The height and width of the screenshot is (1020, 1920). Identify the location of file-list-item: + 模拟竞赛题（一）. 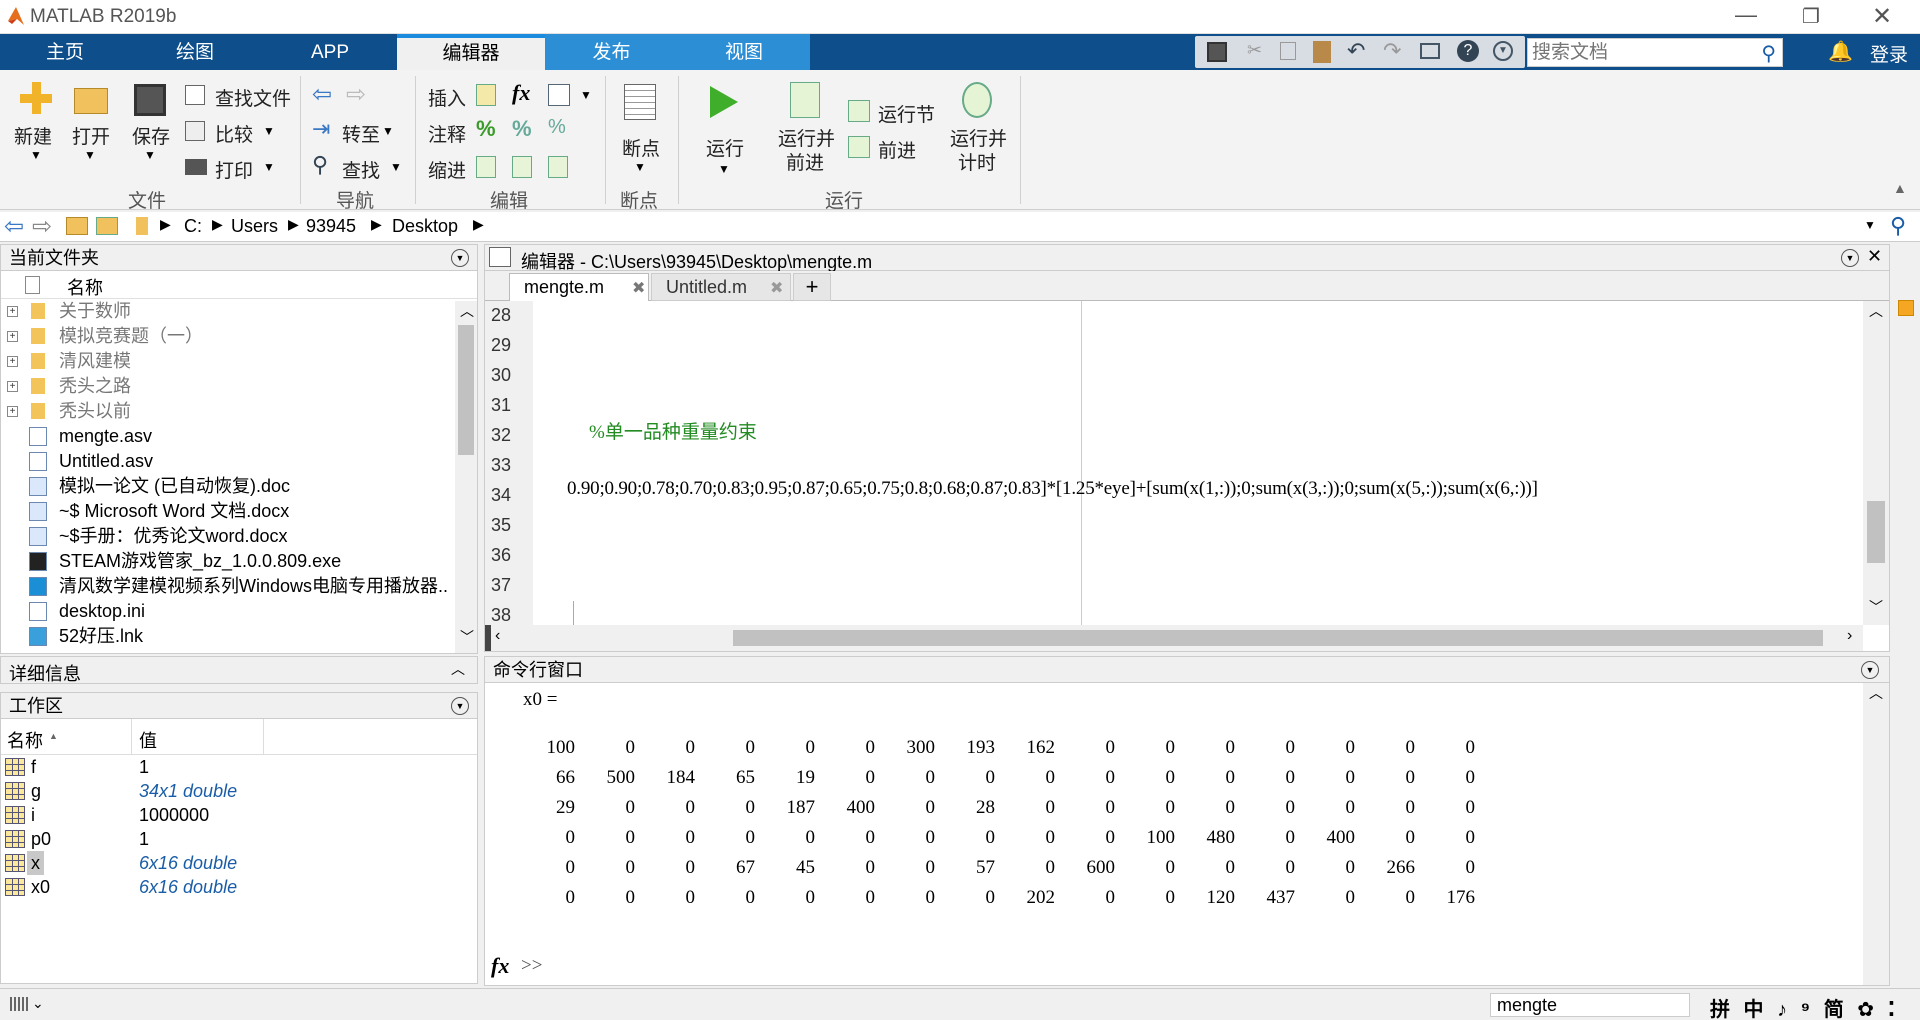
(239, 336).